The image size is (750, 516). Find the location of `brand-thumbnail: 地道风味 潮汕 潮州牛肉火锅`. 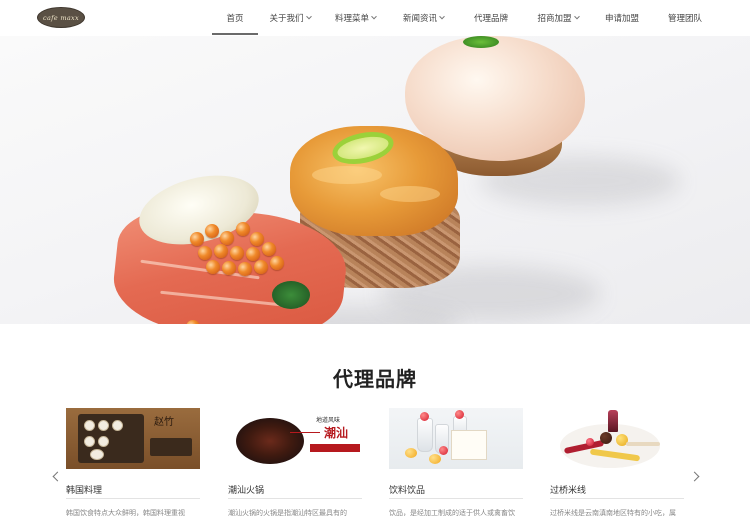

brand-thumbnail: 地道风味 潮汕 潮州牛肉火锅 is located at coordinates (295, 438).